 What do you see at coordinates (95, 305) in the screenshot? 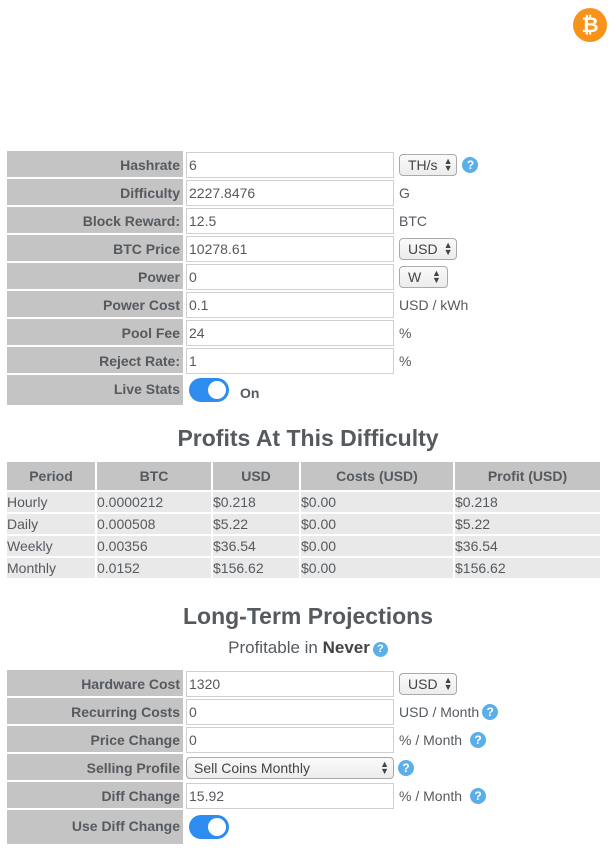
I see `power-cost-label: Power Cost` at bounding box center [95, 305].